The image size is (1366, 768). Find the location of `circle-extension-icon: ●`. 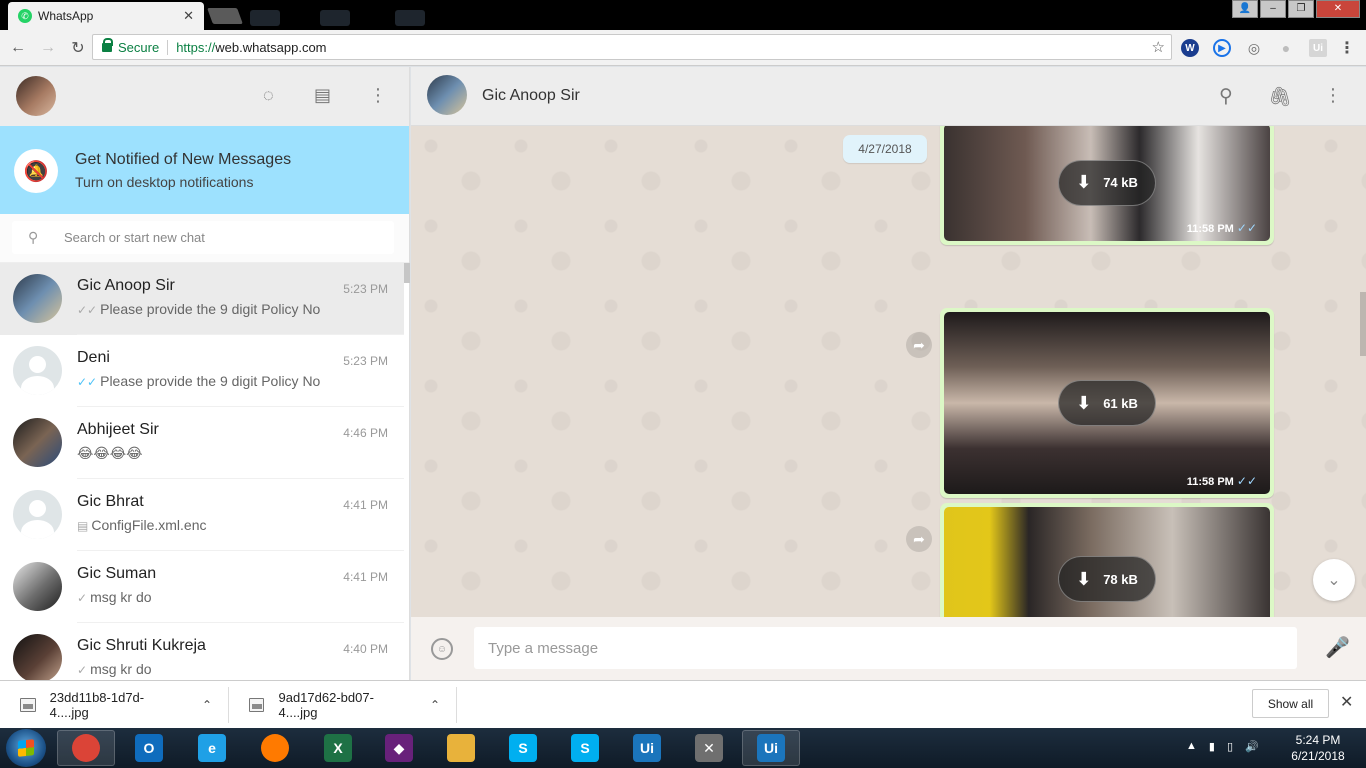

circle-extension-icon: ● is located at coordinates (1286, 48).